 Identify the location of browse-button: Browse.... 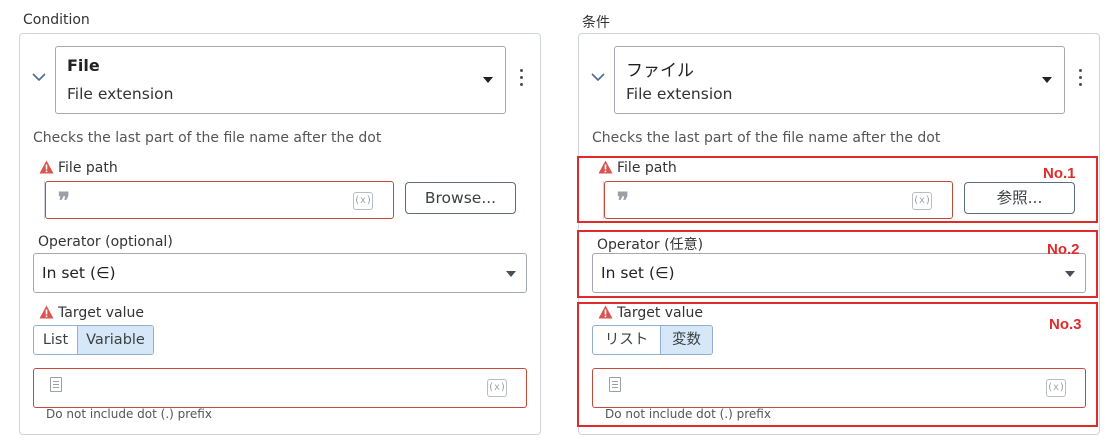
(460, 198).